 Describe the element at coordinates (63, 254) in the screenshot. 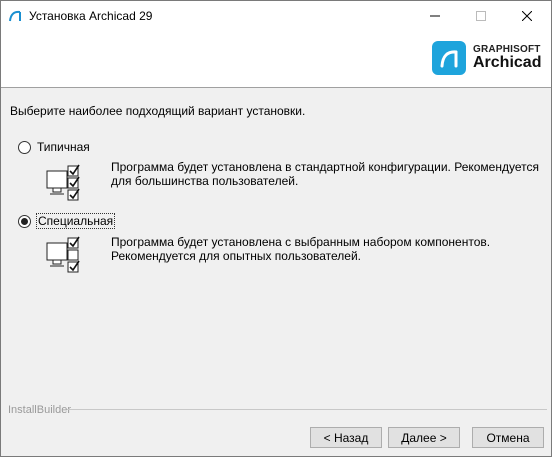

I see `custom-components-icon` at that location.